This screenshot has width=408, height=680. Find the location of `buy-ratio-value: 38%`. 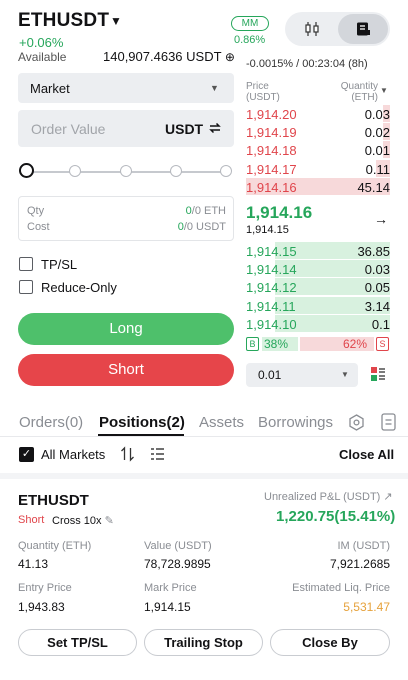

buy-ratio-value: 38% is located at coordinates (276, 344).